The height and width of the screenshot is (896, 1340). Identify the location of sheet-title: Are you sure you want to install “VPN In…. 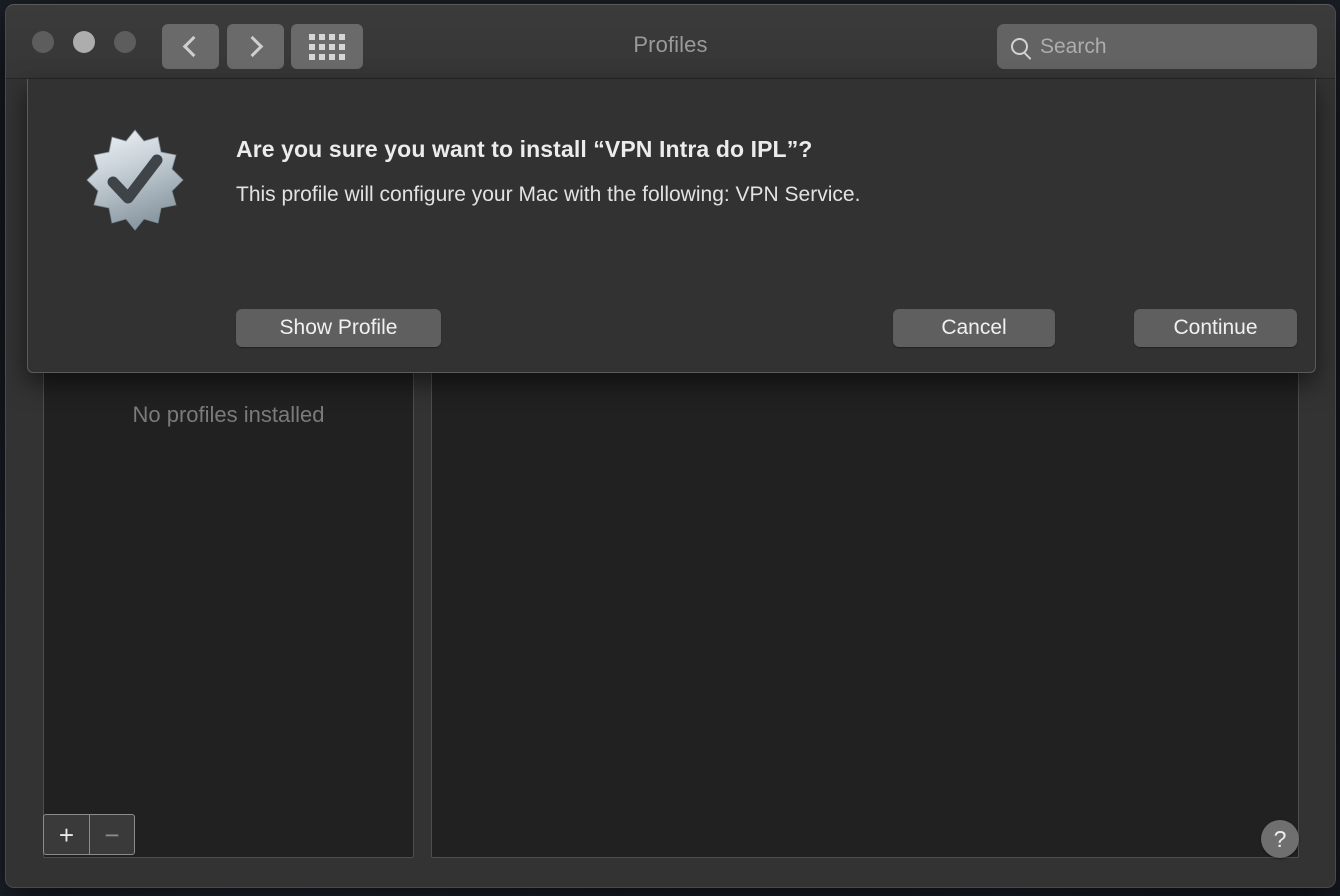
(524, 149).